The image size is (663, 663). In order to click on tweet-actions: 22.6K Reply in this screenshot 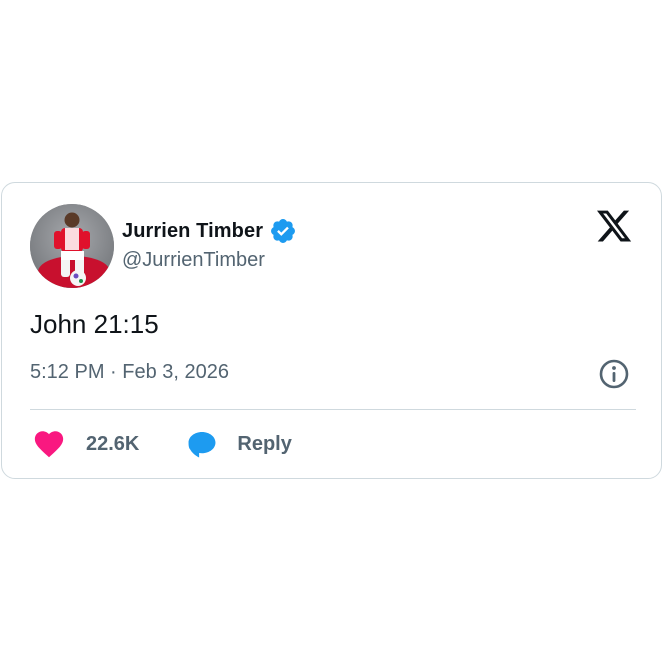, I will do `click(162, 444)`.